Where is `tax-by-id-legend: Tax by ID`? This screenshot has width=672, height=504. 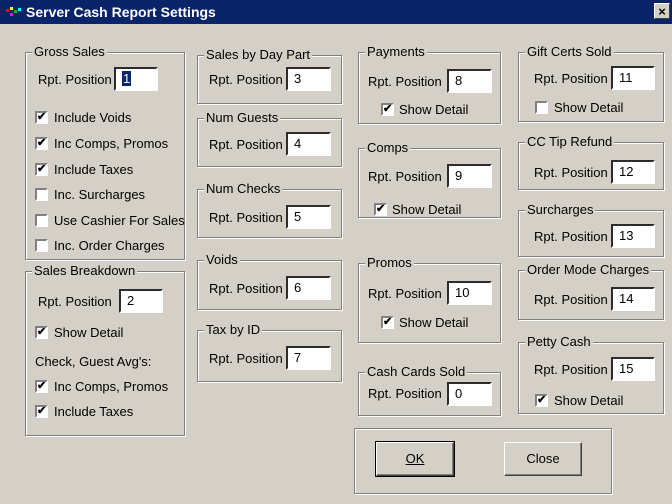 tax-by-id-legend: Tax by ID is located at coordinates (233, 330).